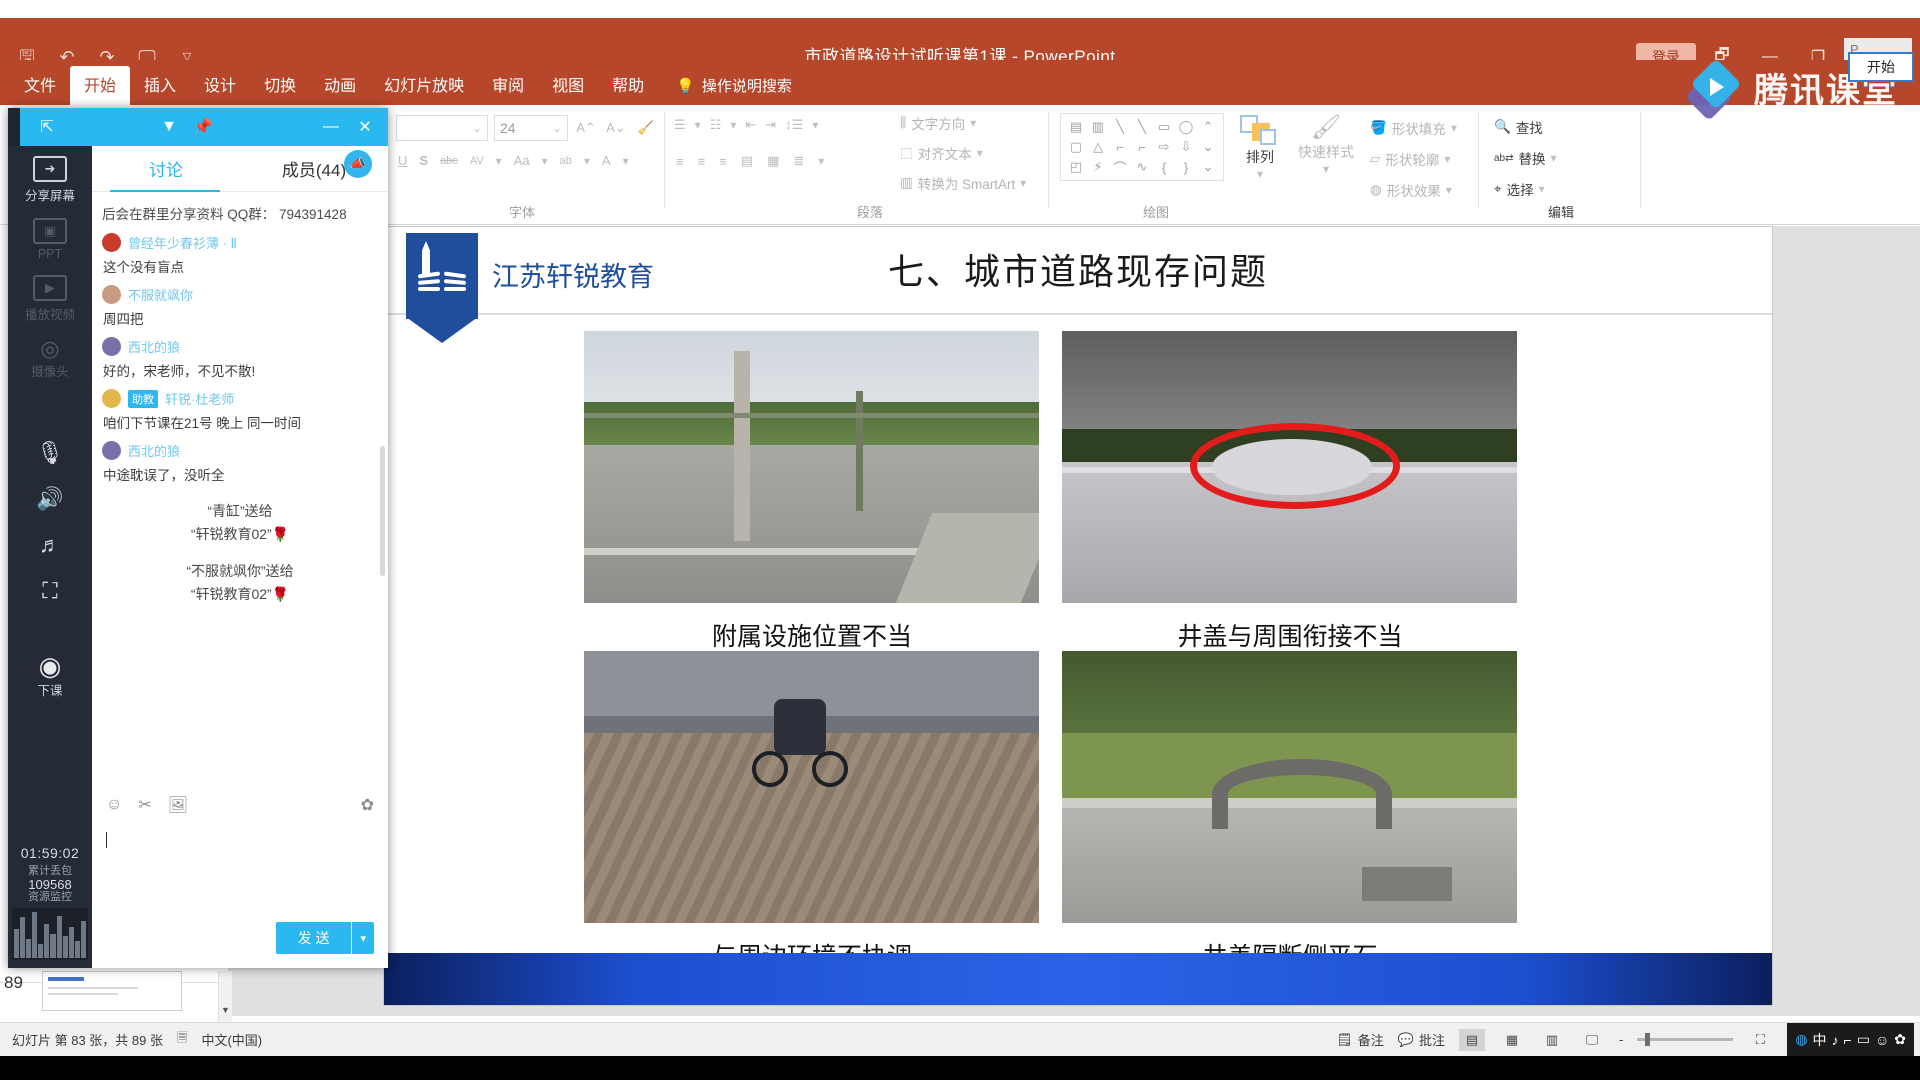 This screenshot has height=1080, width=1920. Describe the element at coordinates (626, 161) in the screenshot. I see `font-color-dropdown-icon: ▾` at that location.